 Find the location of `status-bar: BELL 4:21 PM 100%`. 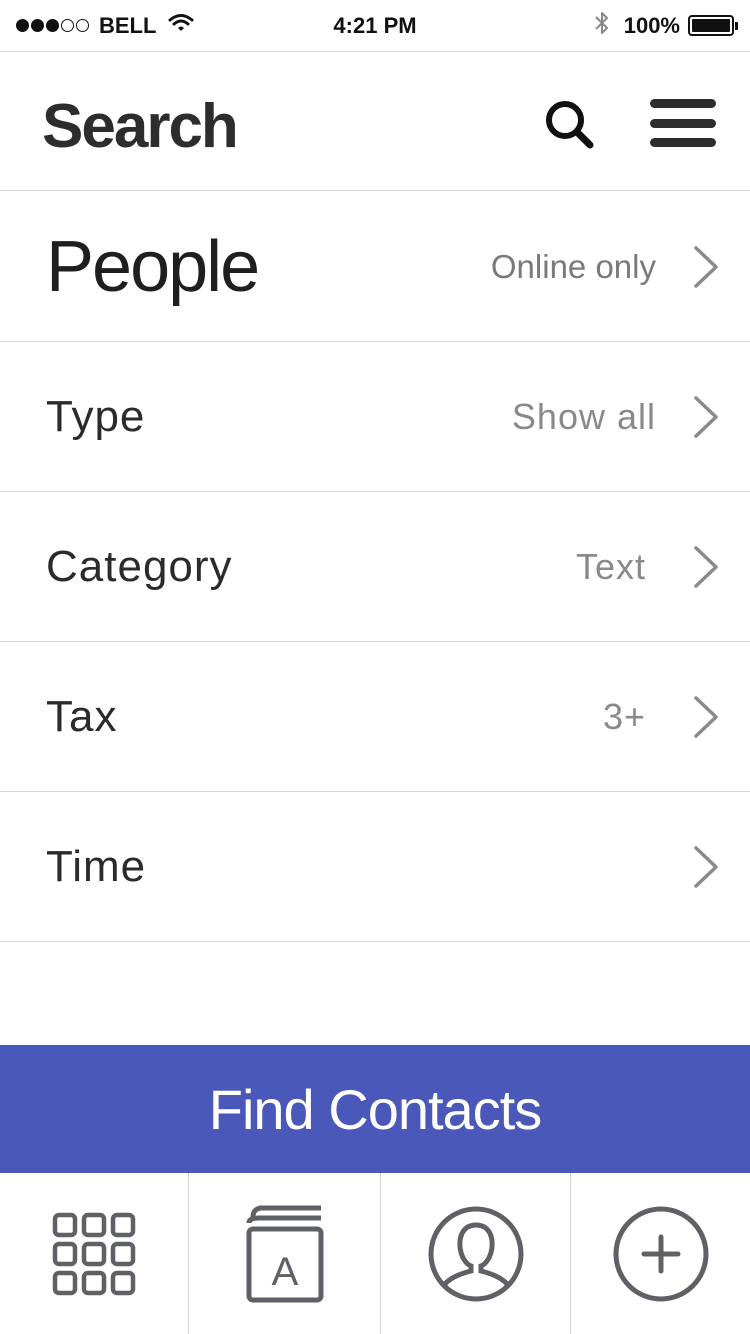

status-bar: BELL 4:21 PM 100% is located at coordinates (375, 26).